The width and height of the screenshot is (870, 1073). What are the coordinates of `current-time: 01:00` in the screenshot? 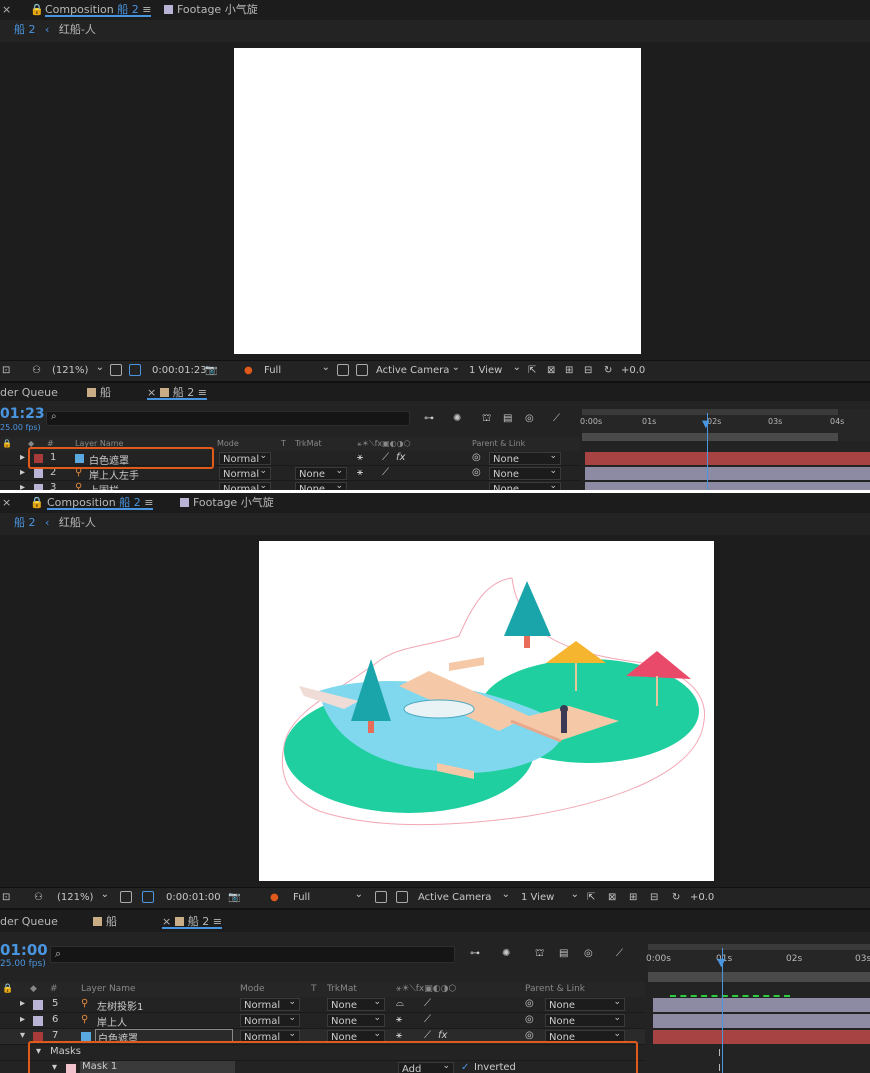 It's located at (24, 950).